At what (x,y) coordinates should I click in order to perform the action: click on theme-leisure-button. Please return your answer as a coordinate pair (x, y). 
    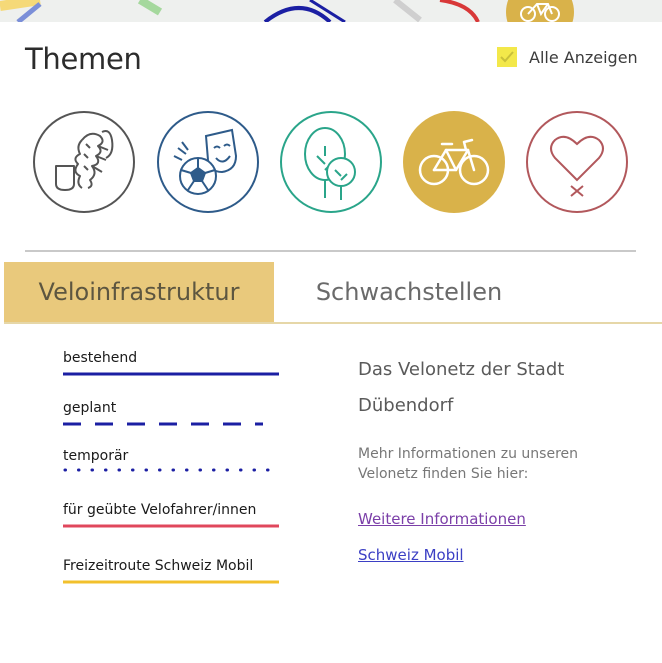
    Looking at the image, I should click on (208, 162).